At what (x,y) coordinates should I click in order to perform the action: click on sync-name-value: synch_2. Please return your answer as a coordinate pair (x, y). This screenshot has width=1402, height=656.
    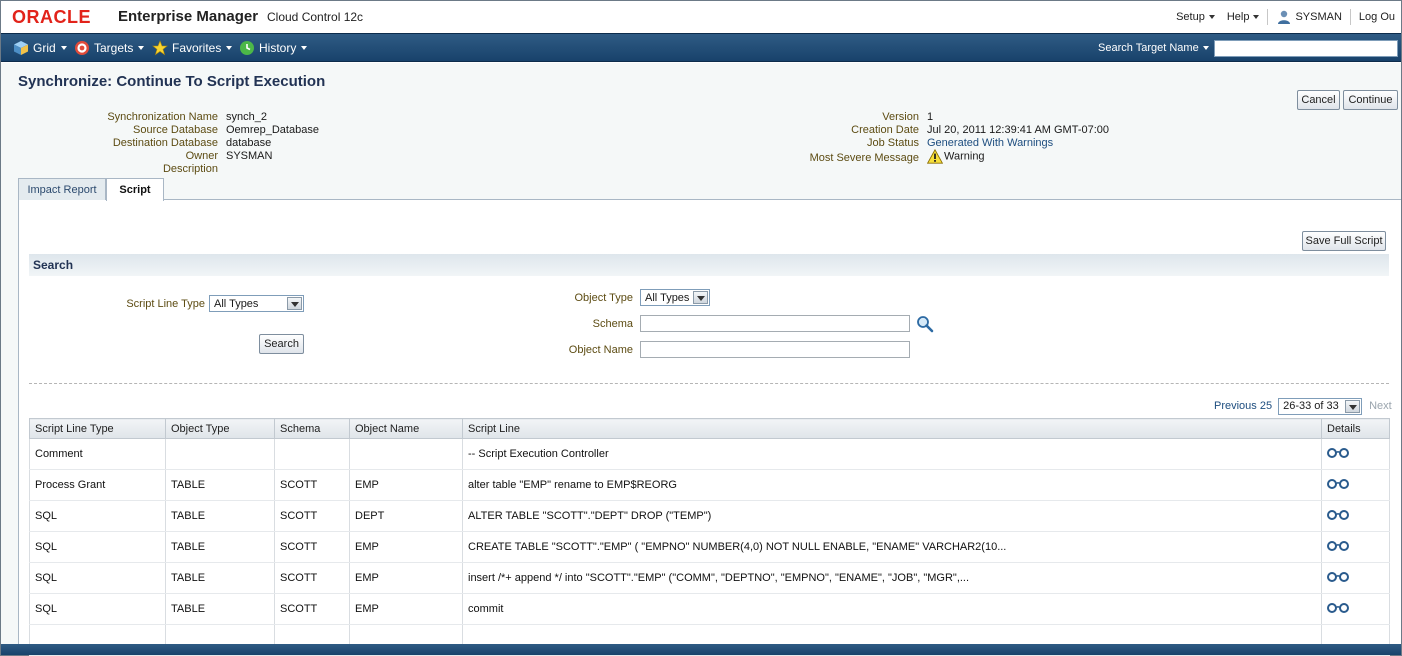
    Looking at the image, I should click on (246, 117).